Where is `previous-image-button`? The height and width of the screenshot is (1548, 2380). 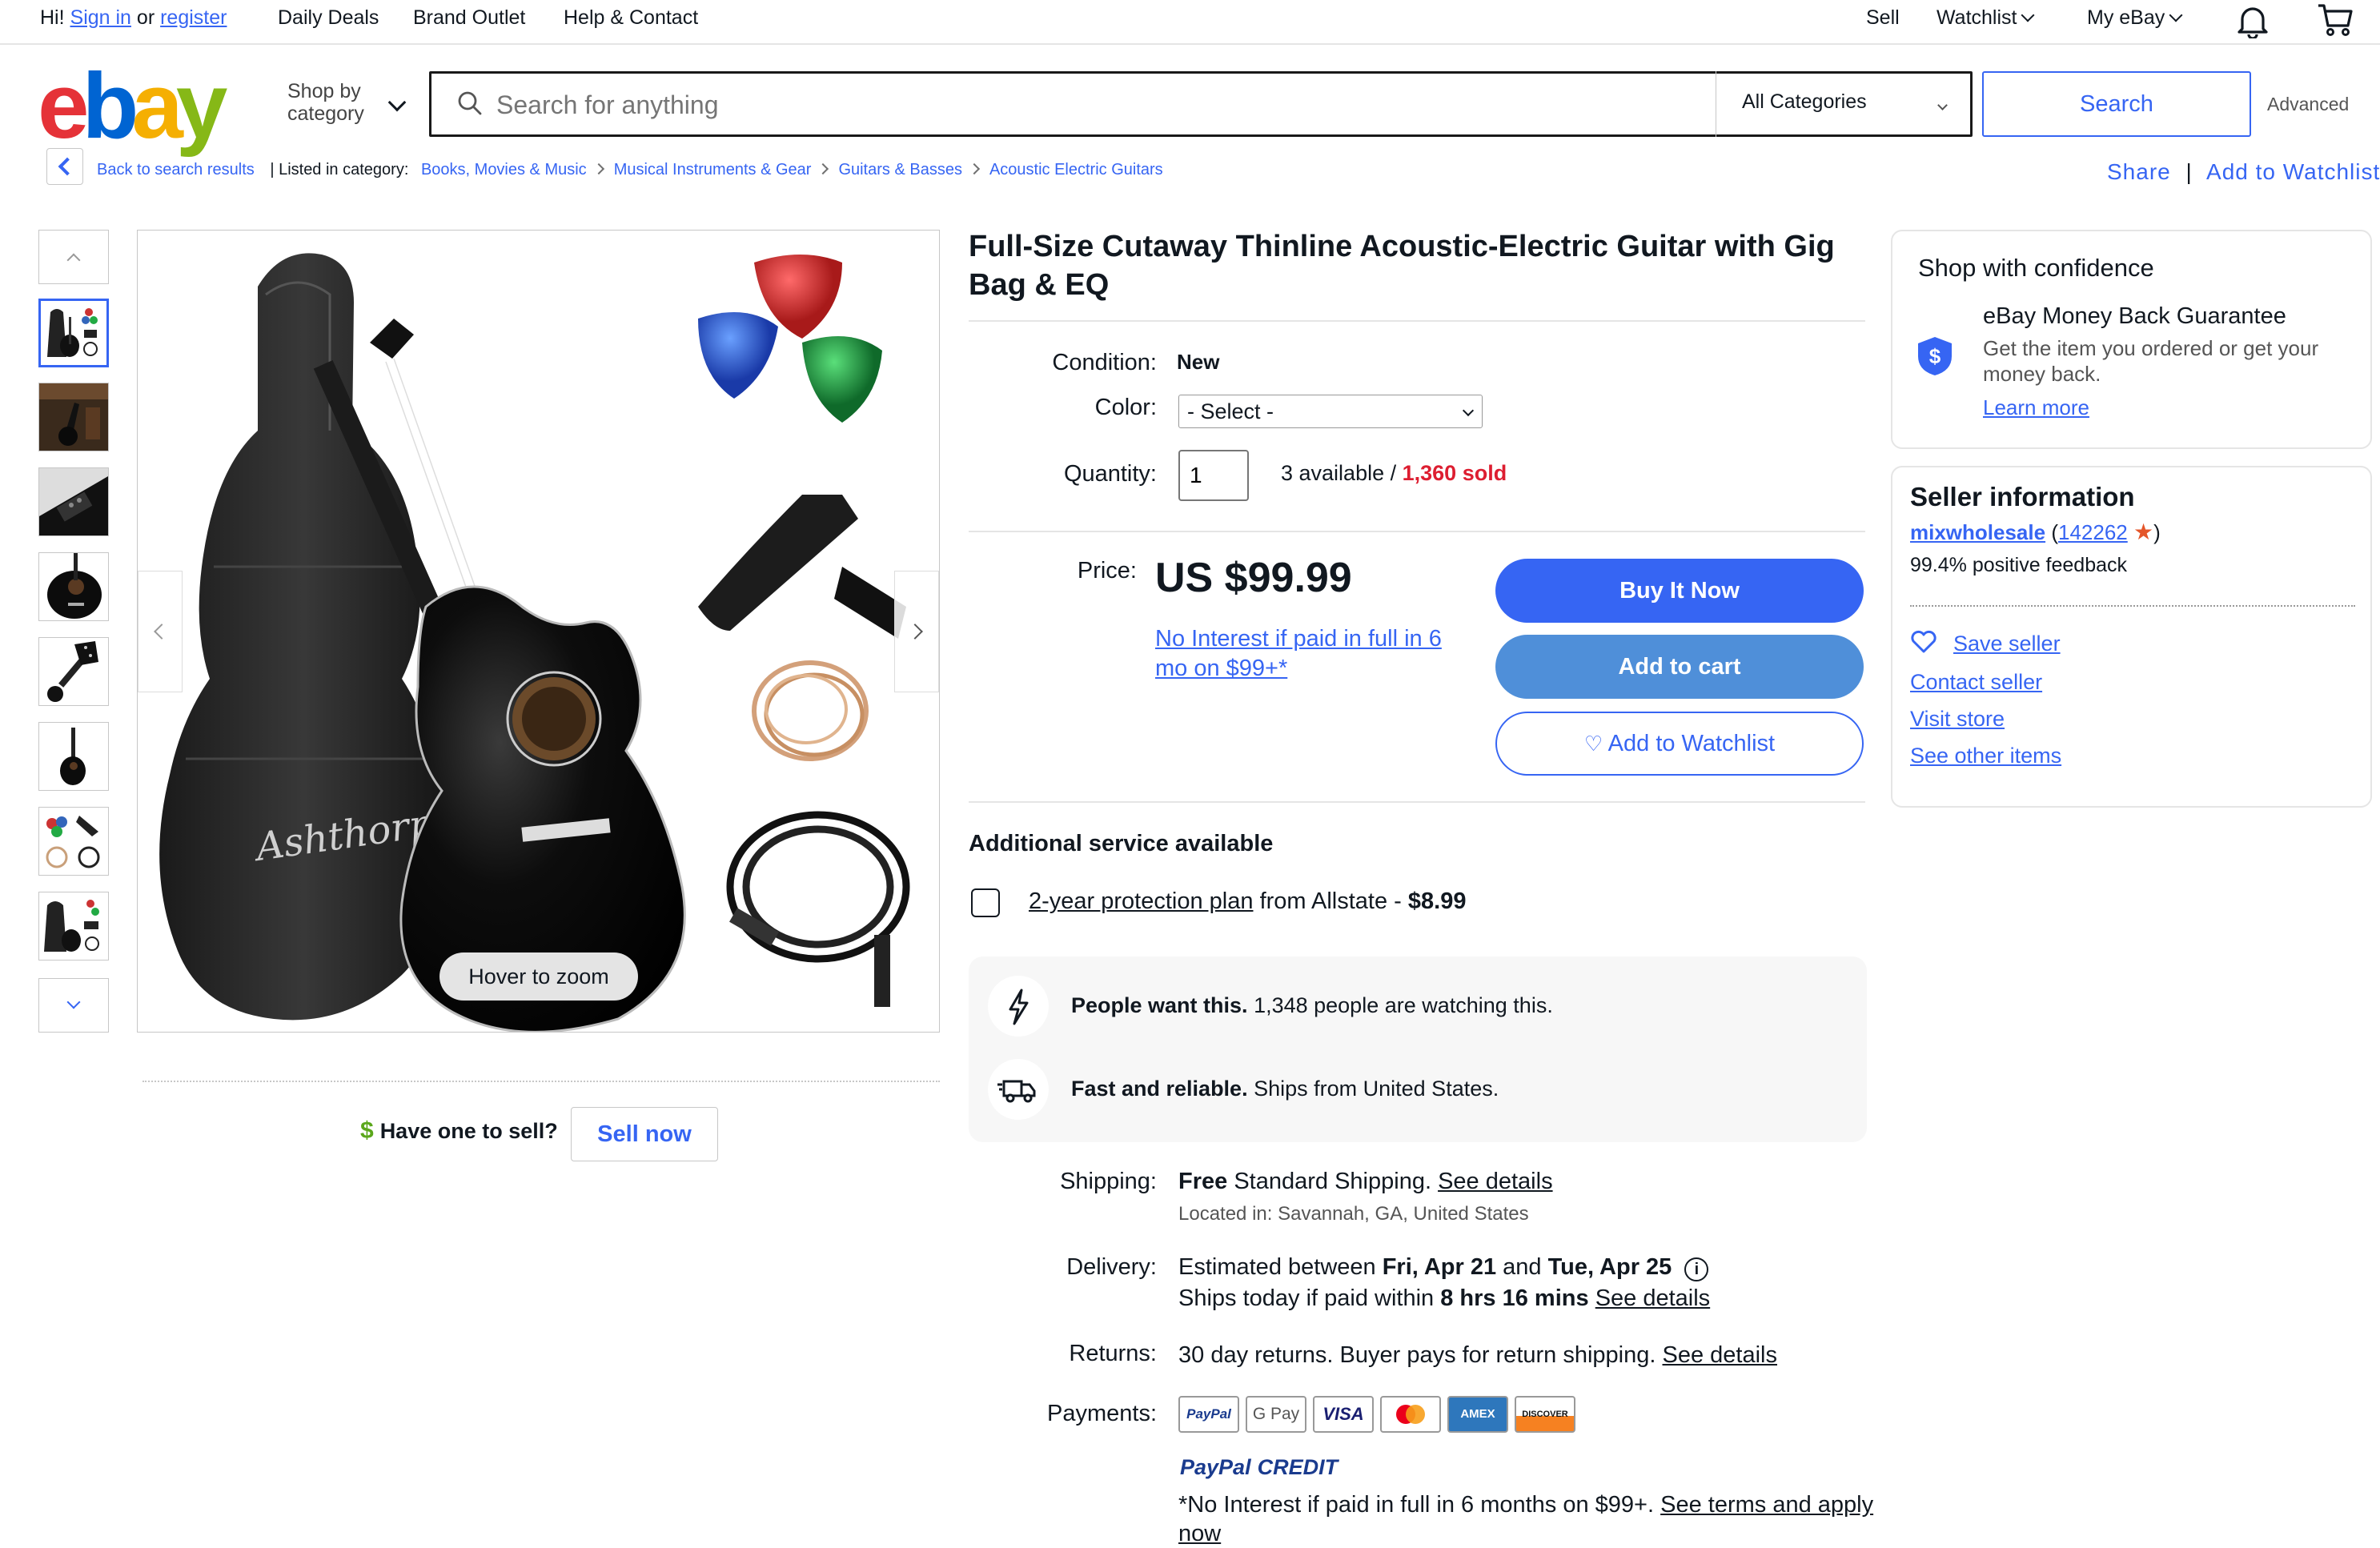
previous-image-button is located at coordinates (160, 631).